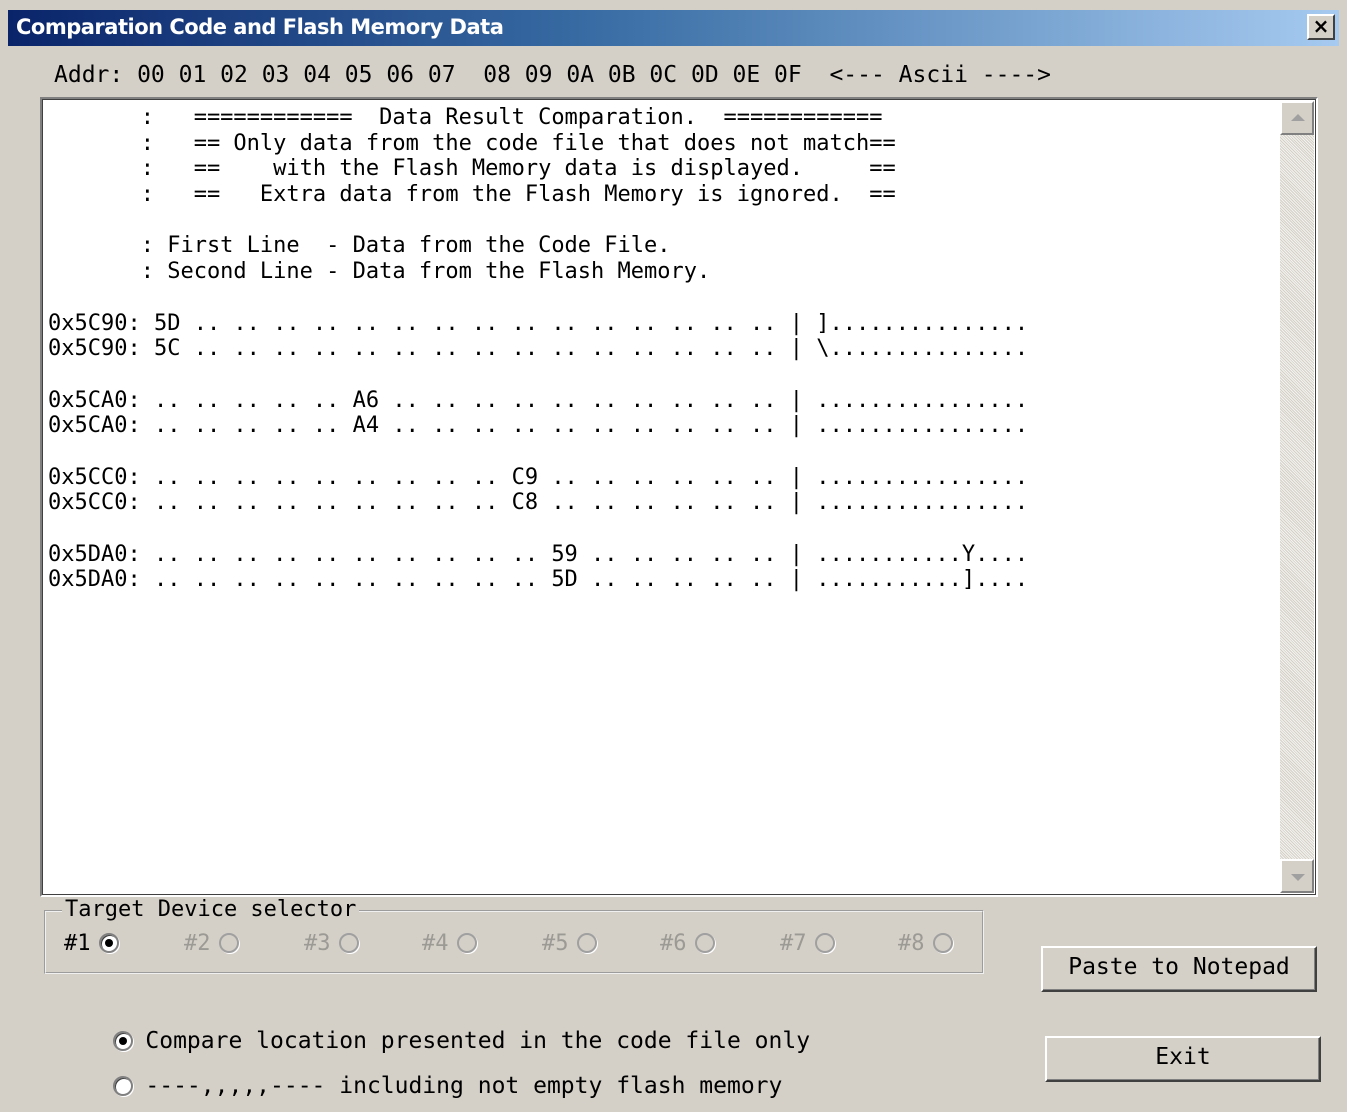 The image size is (1347, 1112). What do you see at coordinates (569, 944) in the screenshot?
I see `device-option-5: #5` at bounding box center [569, 944].